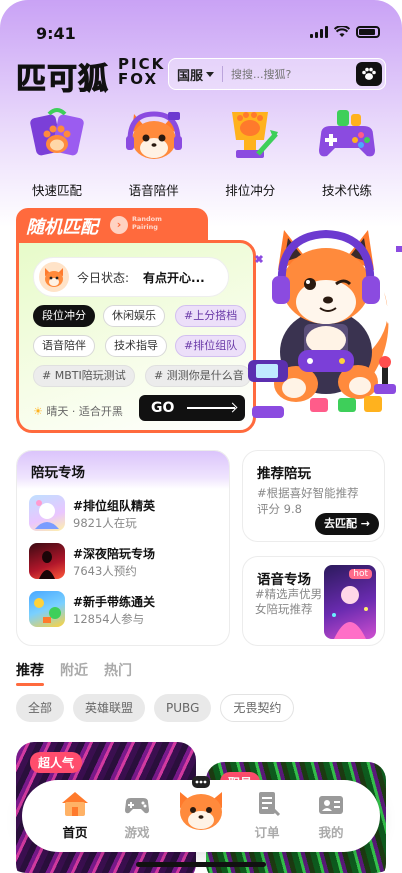 Image resolution: width=402 pixels, height=873 pixels. What do you see at coordinates (257, 708) in the screenshot?
I see `filter-valorant: 无畏契约` at bounding box center [257, 708].